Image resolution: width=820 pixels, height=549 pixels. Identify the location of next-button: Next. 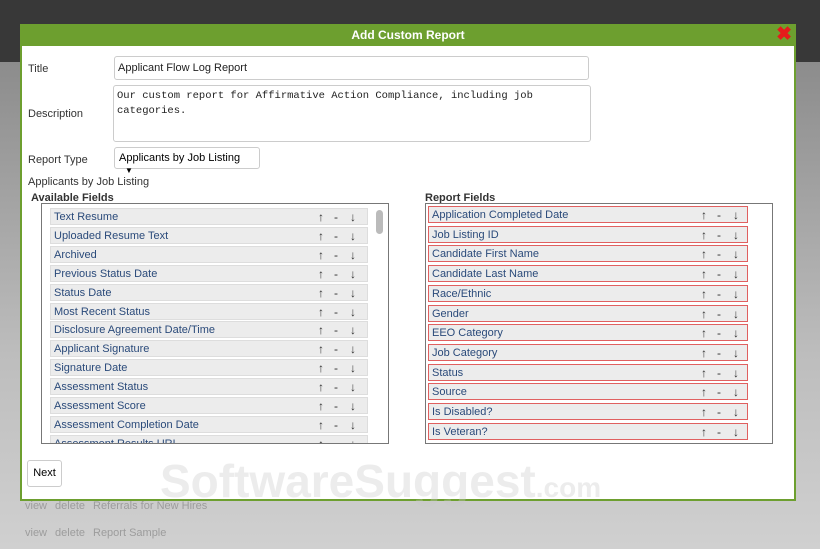
(44, 473).